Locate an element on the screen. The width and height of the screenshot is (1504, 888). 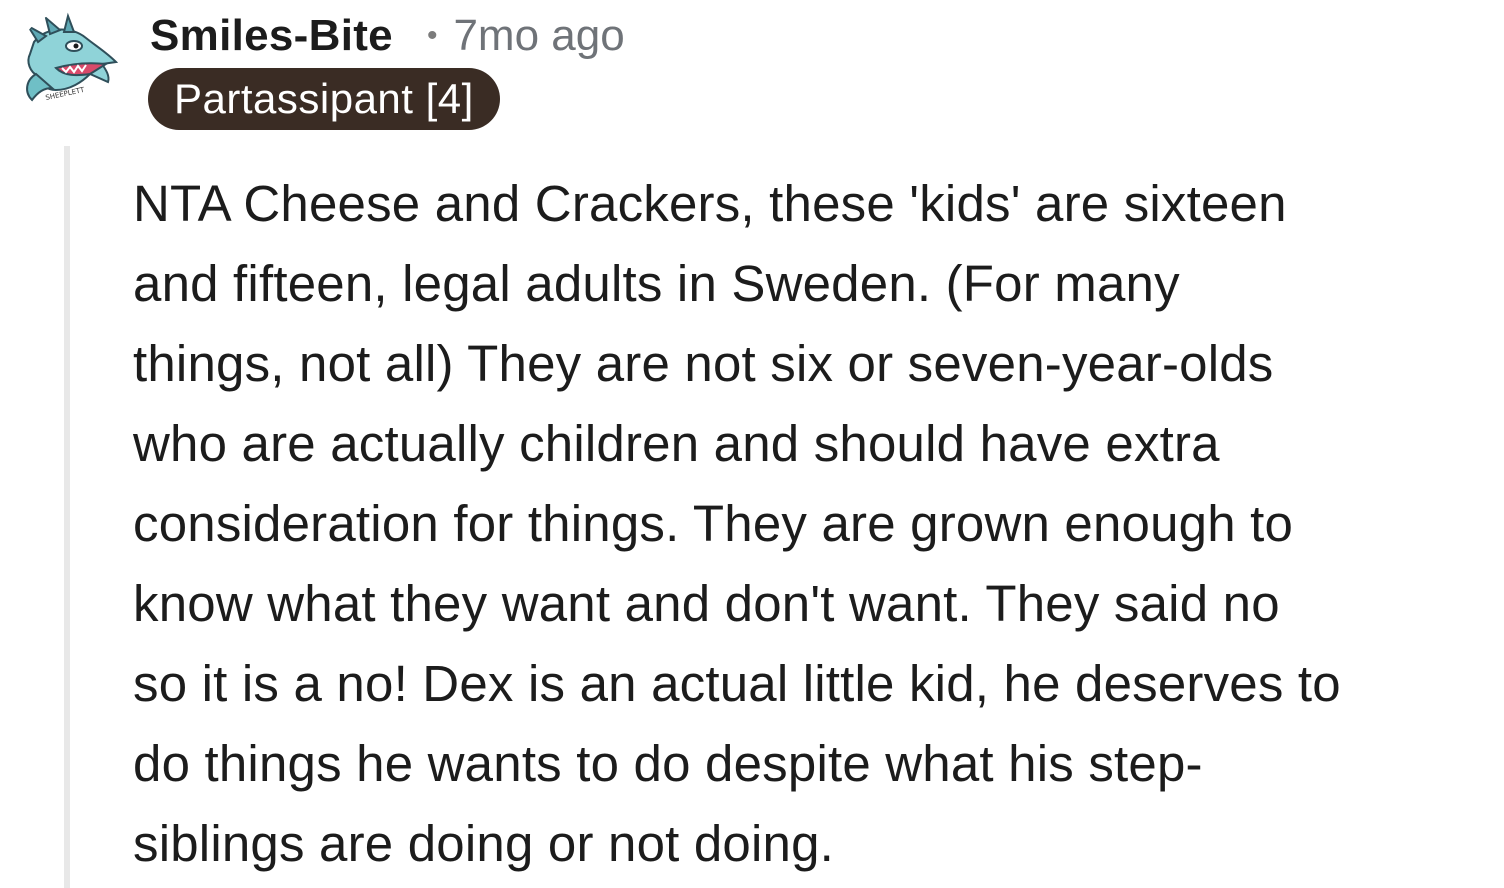
user-flair-badge: Partassipant [4] is located at coordinates (324, 99).